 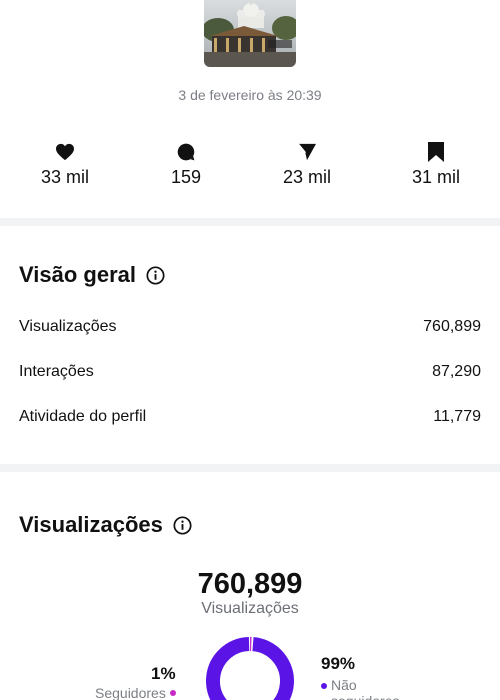 What do you see at coordinates (250, 95) in the screenshot?
I see `post-date: 3 de fevereiro às 20:39` at bounding box center [250, 95].